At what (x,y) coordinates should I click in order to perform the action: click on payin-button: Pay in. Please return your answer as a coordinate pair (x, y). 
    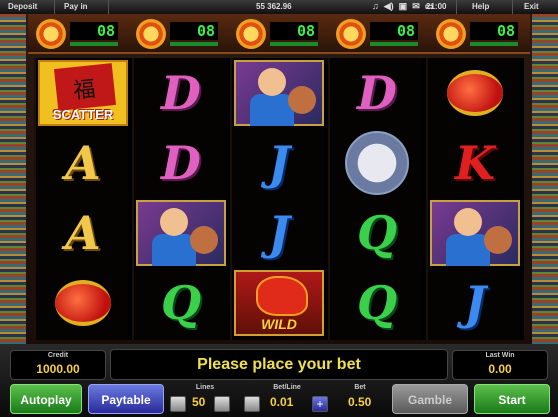
    Looking at the image, I should click on (76, 6).